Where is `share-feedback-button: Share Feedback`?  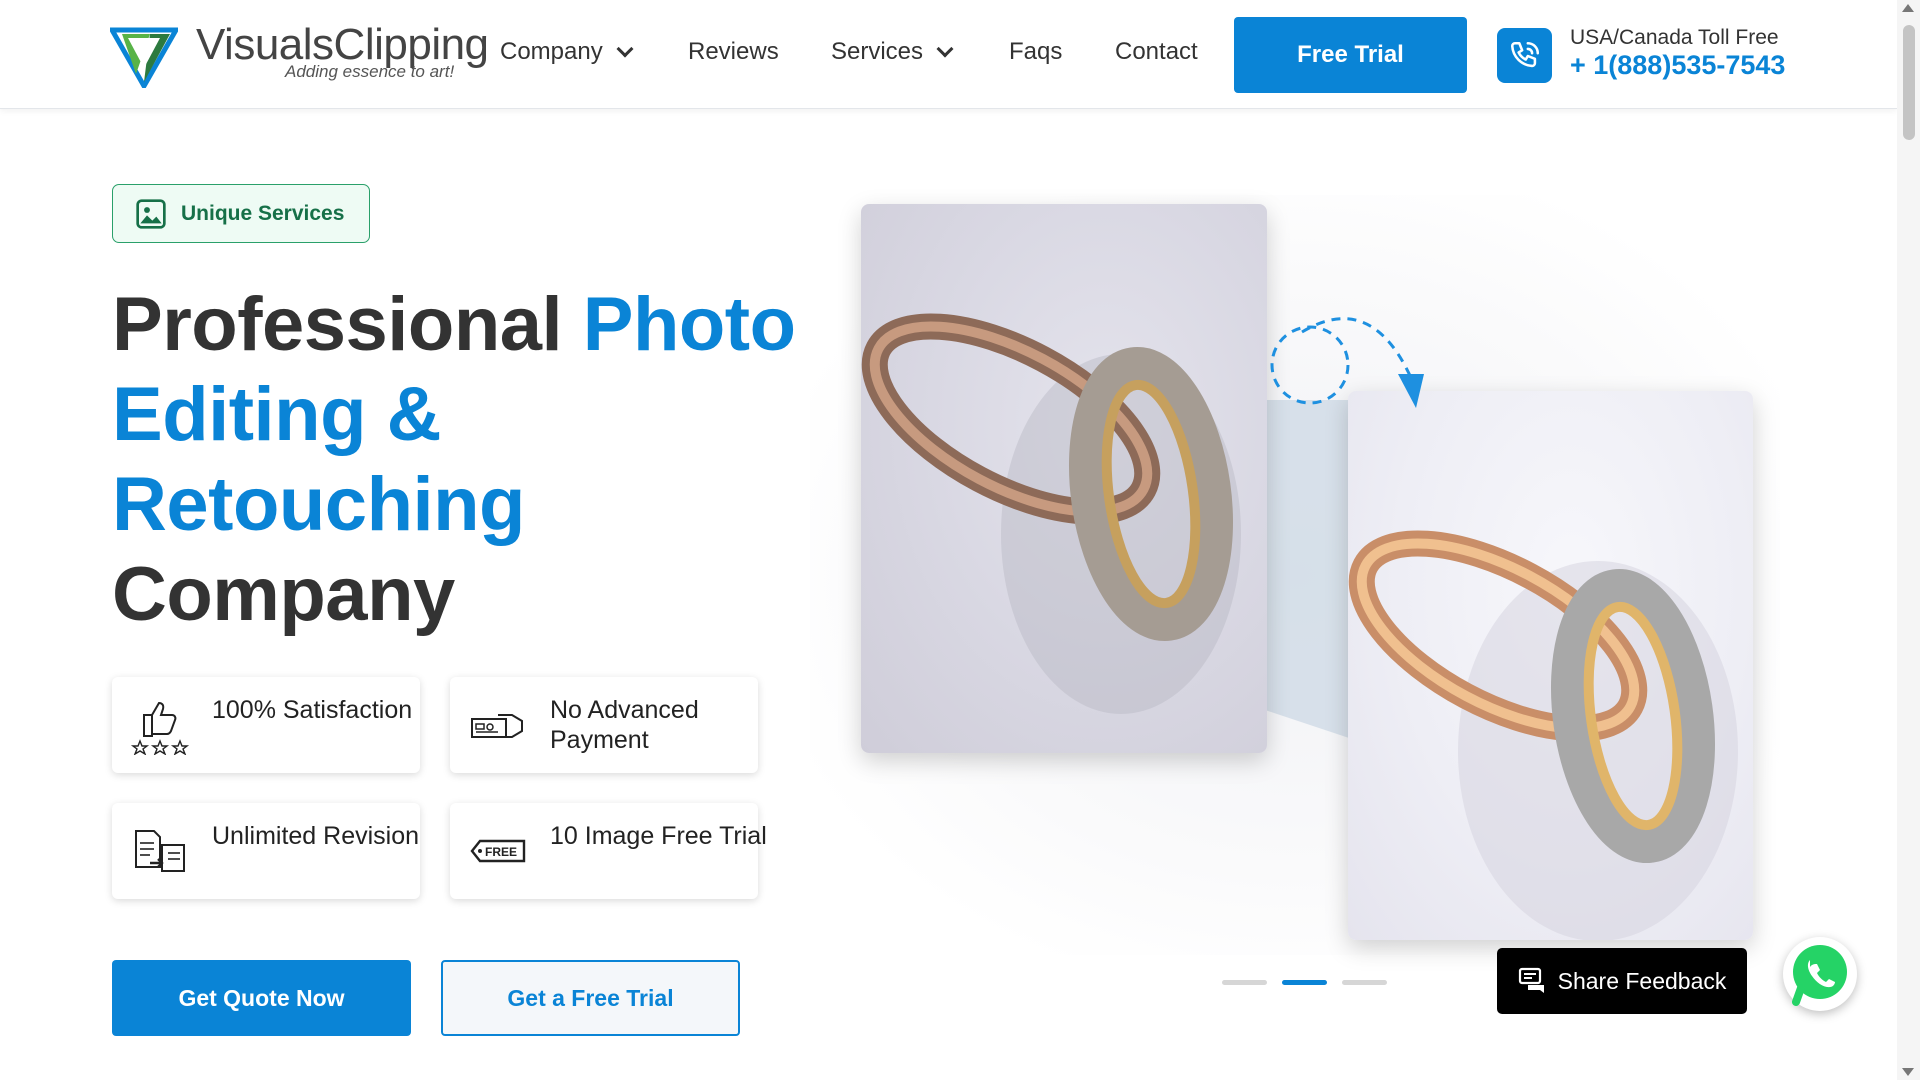 share-feedback-button: Share Feedback is located at coordinates (1622, 981).